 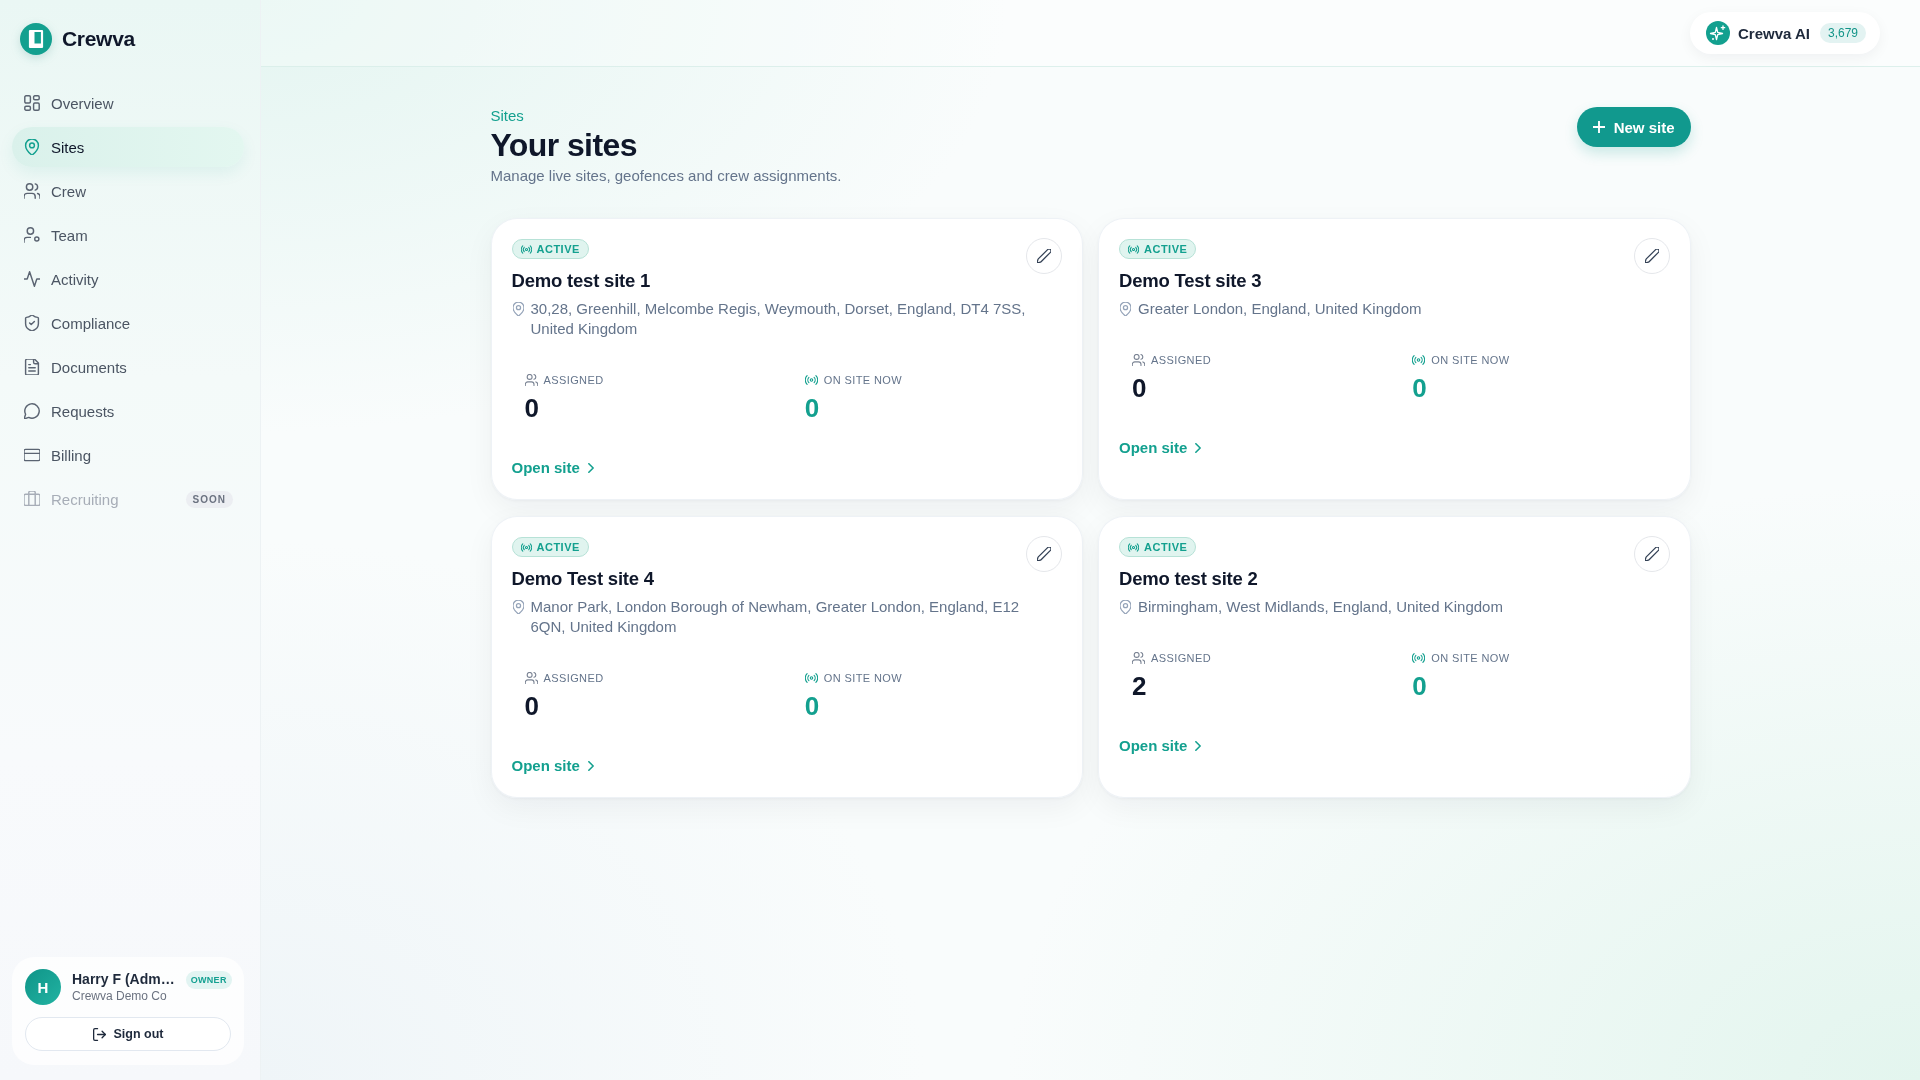 What do you see at coordinates (98, 39) in the screenshot?
I see `brand-name: Crewva` at bounding box center [98, 39].